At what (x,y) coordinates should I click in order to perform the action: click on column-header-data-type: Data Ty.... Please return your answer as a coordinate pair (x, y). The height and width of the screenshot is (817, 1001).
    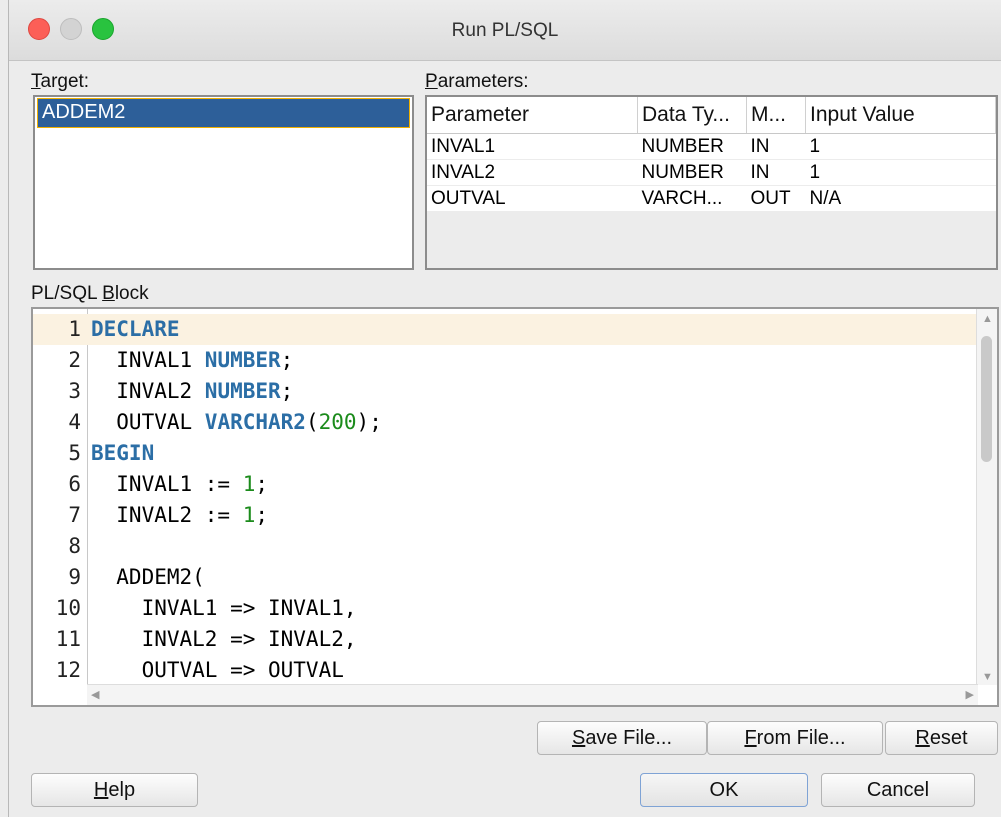
    Looking at the image, I should click on (692, 115).